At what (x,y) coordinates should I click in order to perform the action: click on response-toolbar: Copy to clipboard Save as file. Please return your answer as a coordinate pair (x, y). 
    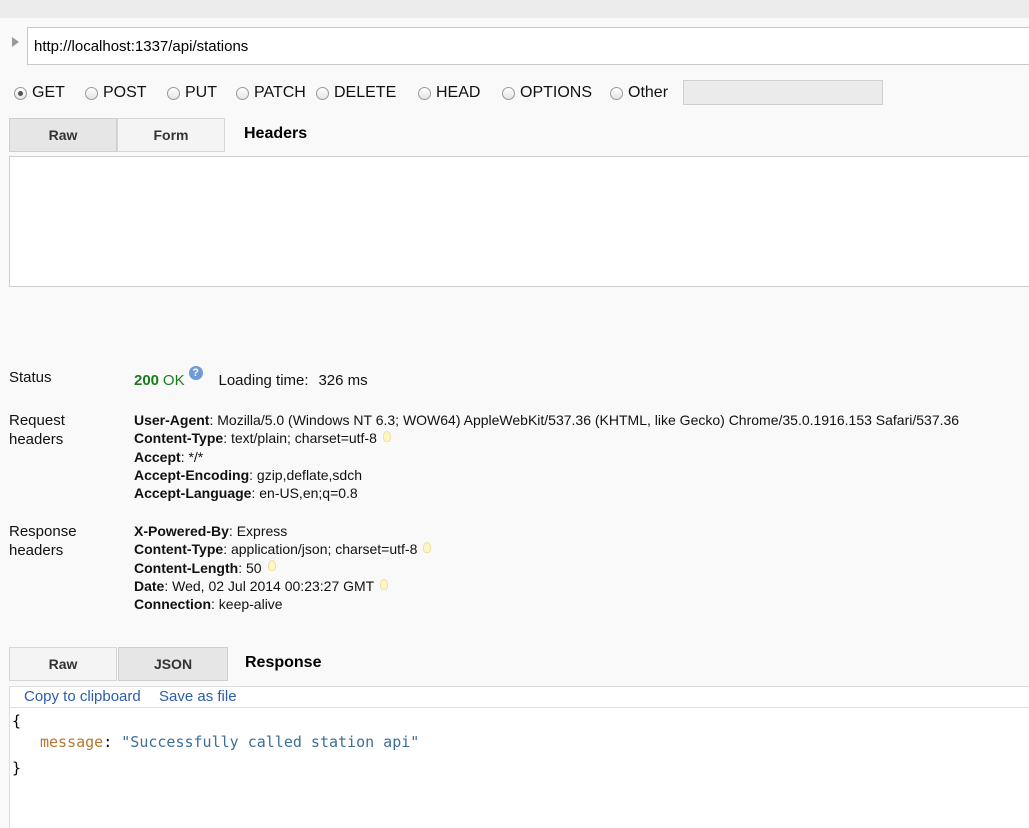
    Looking at the image, I should click on (519, 697).